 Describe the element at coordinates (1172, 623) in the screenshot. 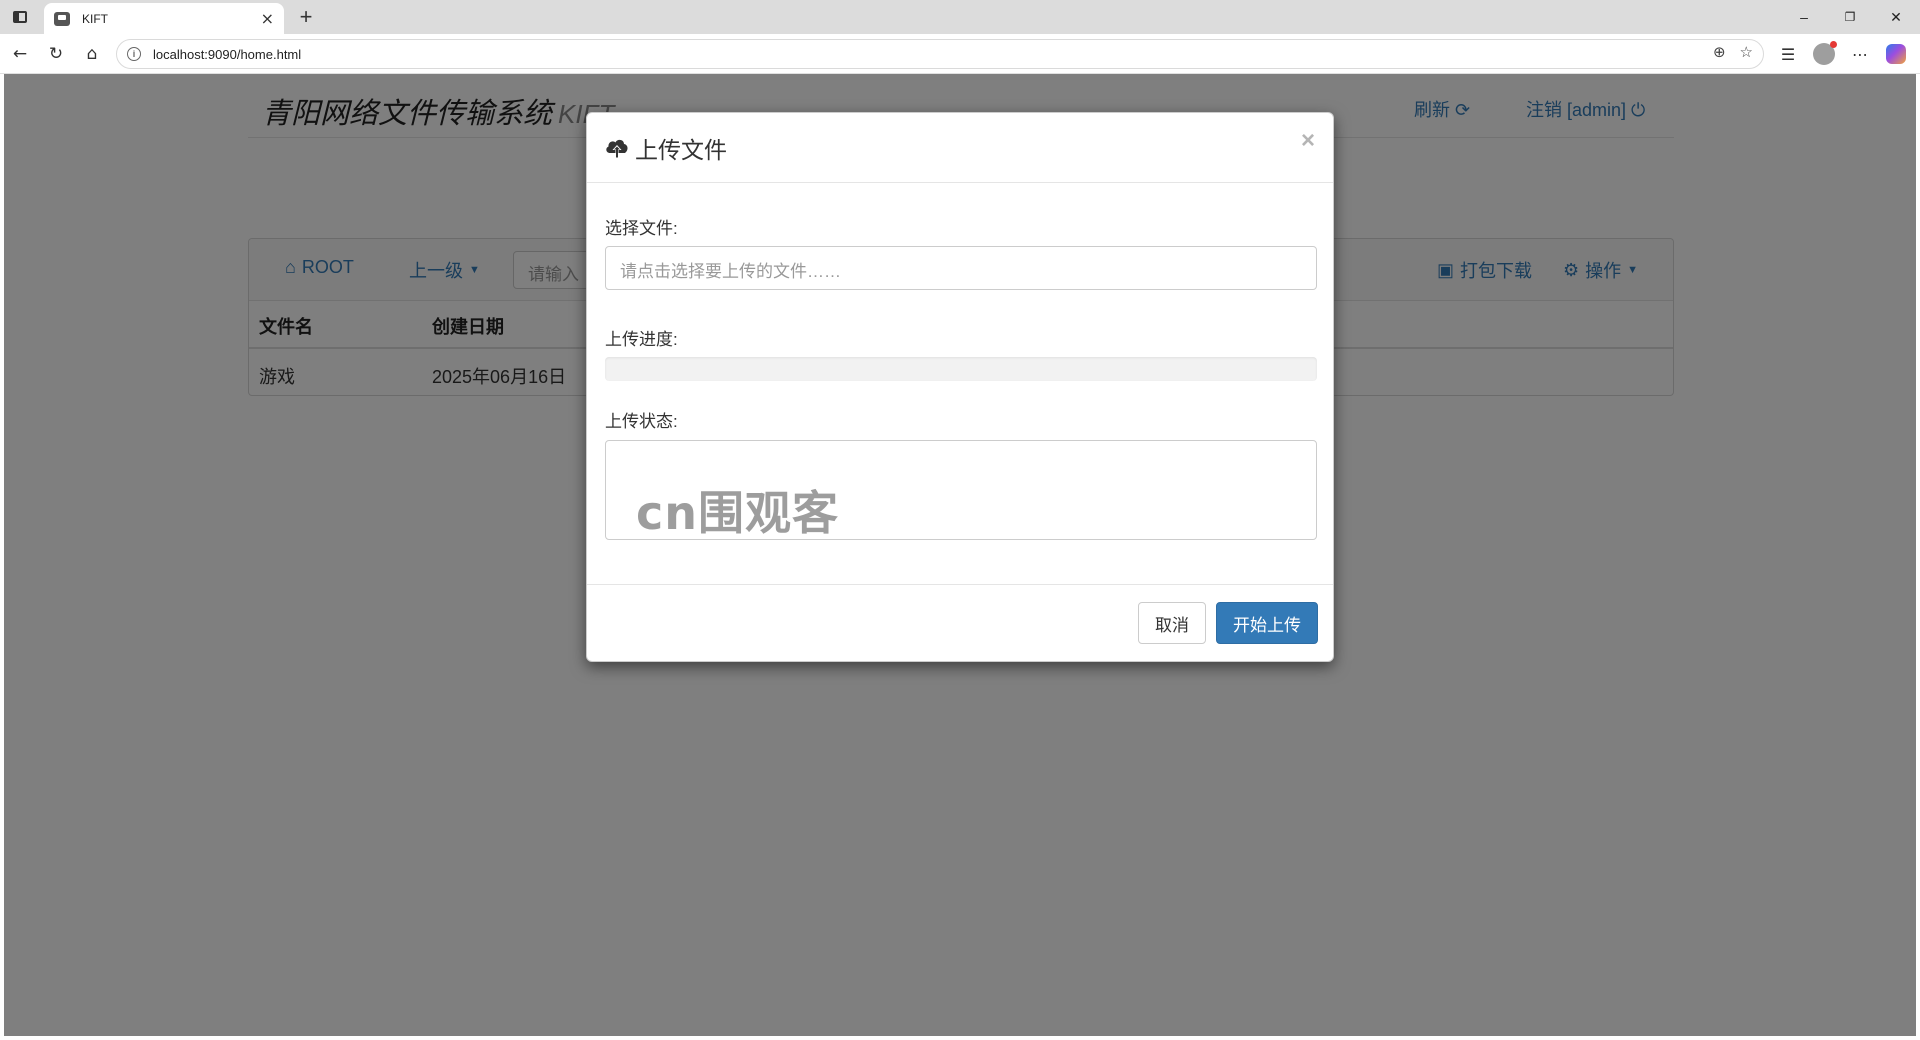

I see `cancel-button: 取消` at that location.